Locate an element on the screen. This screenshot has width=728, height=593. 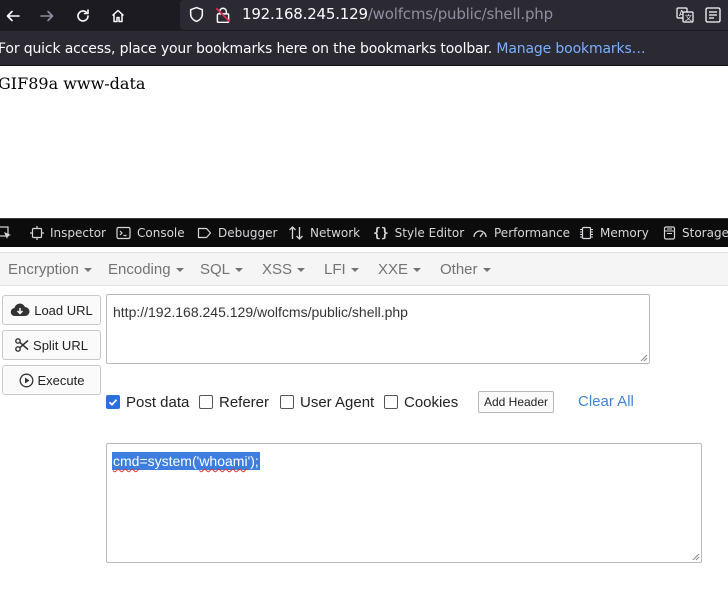
tab-console-label: Console is located at coordinates (161, 233).